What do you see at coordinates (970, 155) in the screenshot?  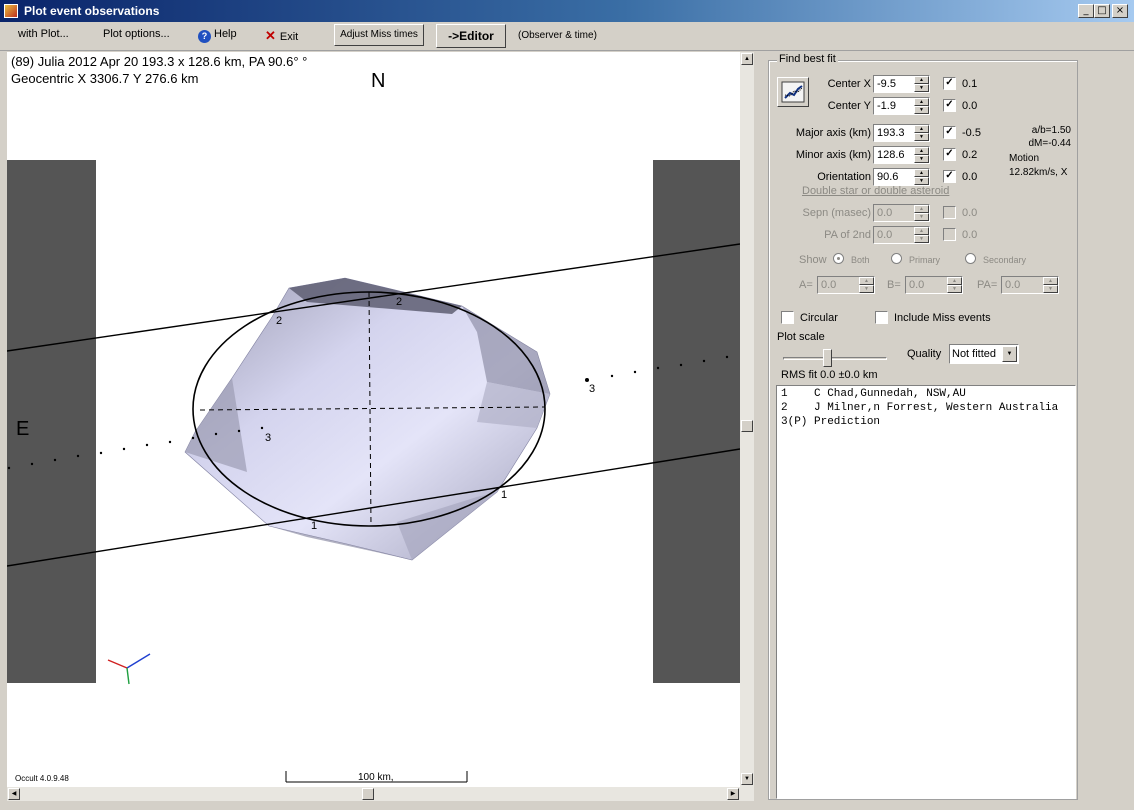 I see `minor-axis-result: 0.2` at bounding box center [970, 155].